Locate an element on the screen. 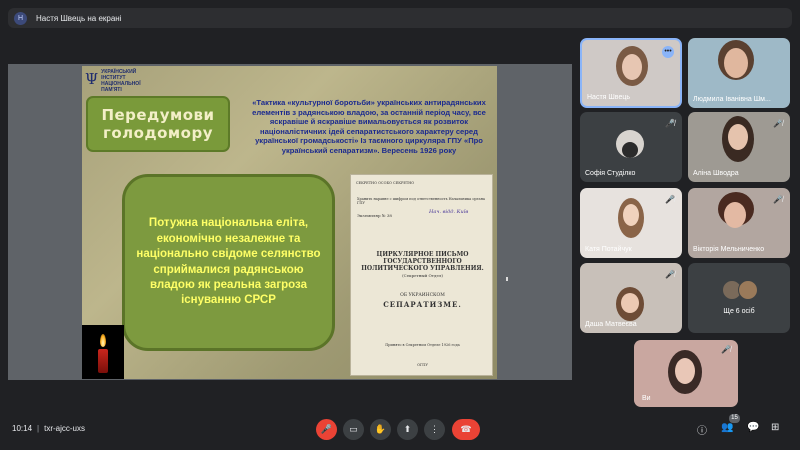 This screenshot has width=800, height=450. avatar is located at coordinates (630, 144).